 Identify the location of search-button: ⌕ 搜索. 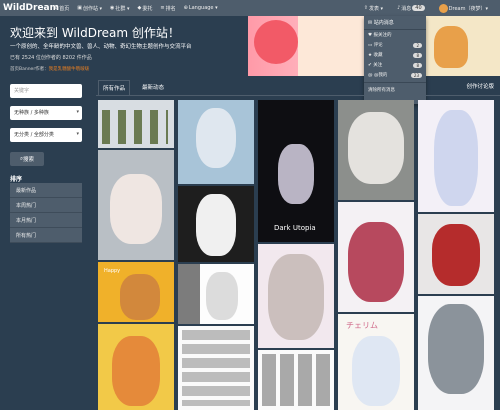
(27, 159).